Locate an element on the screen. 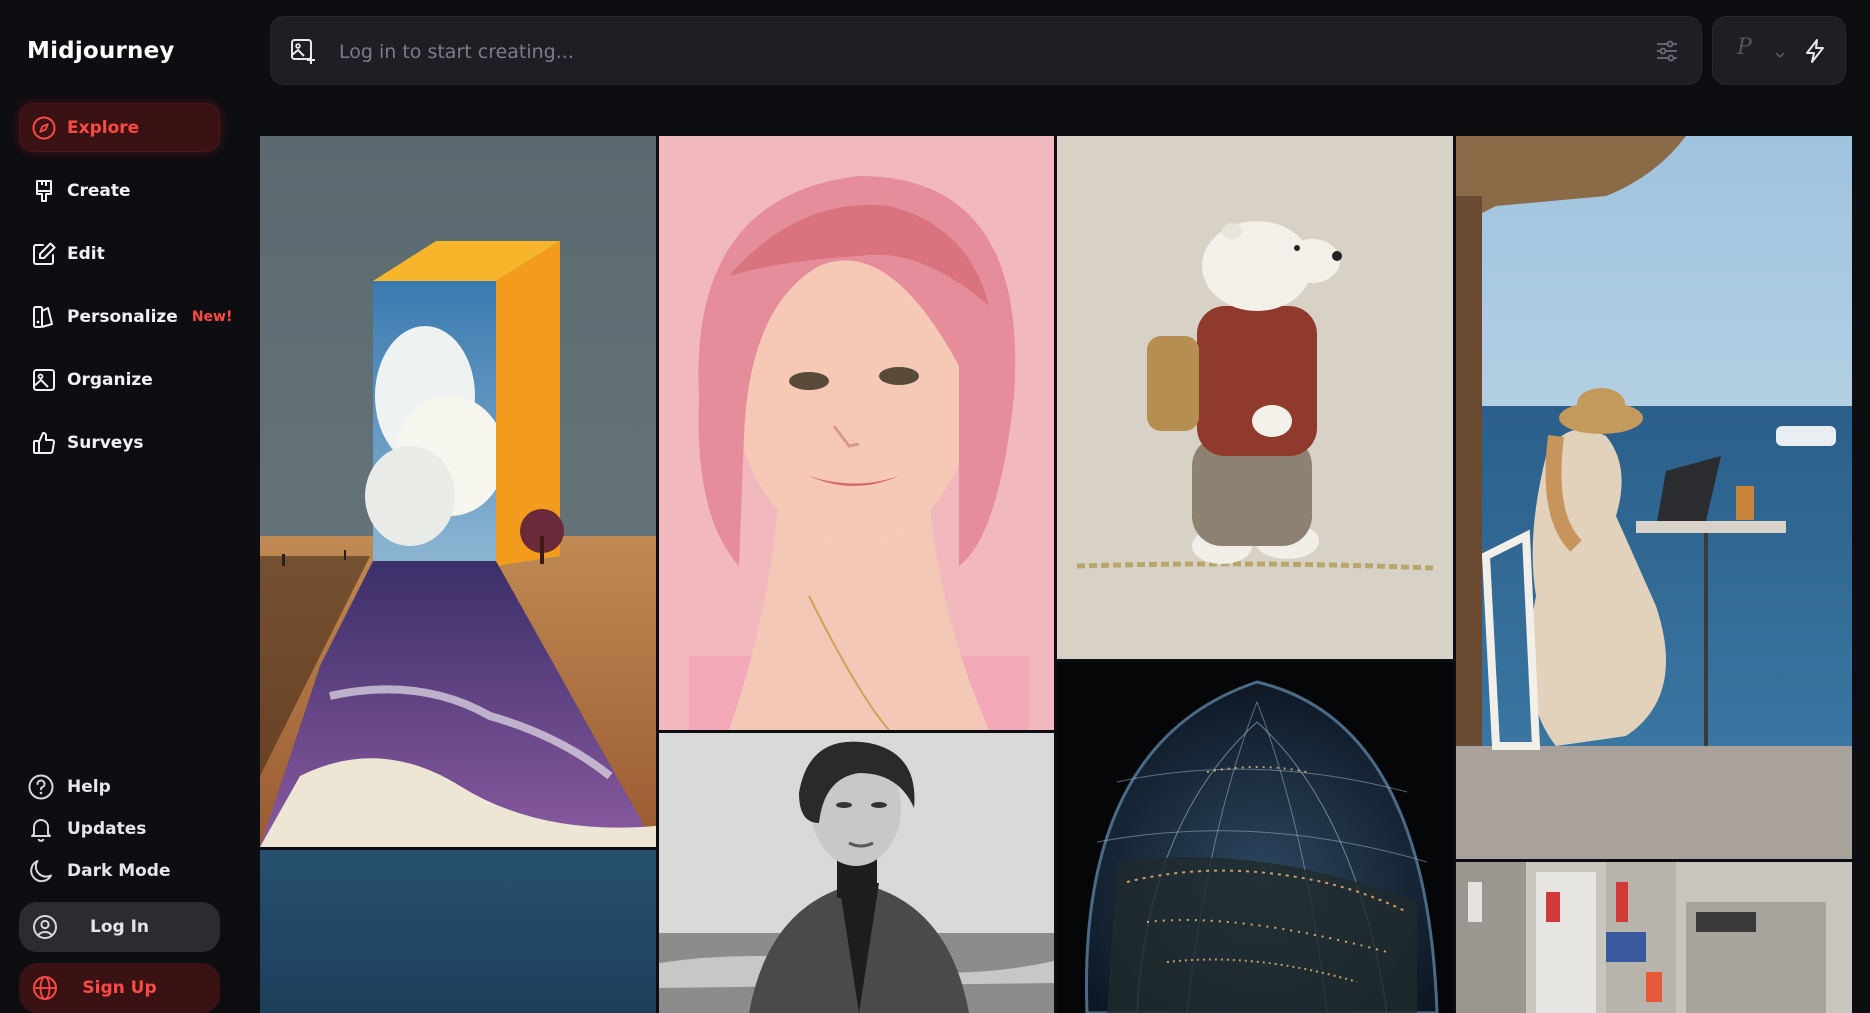 The width and height of the screenshot is (1870, 1013). image-icon is located at coordinates (44, 380).